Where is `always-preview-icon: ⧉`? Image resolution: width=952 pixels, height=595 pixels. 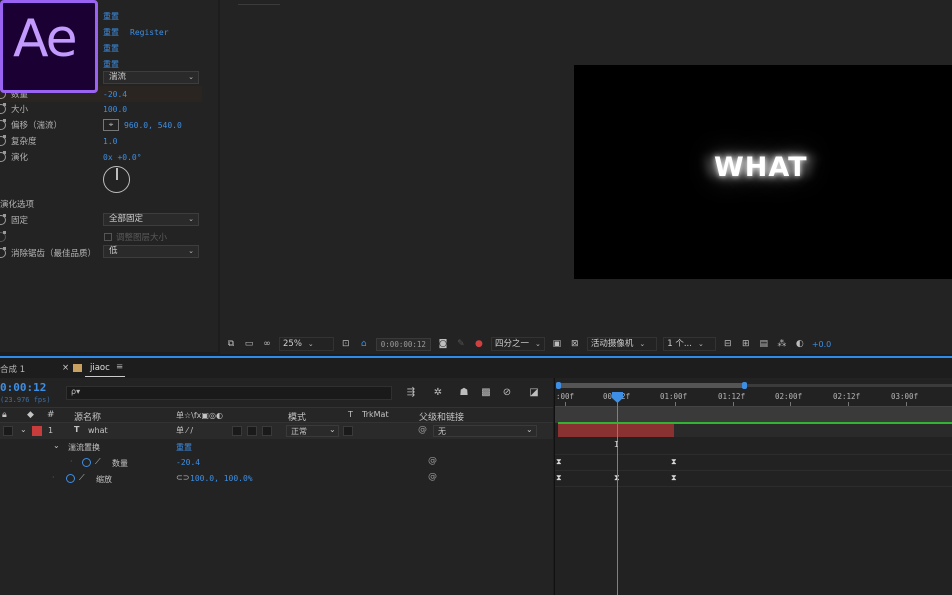 always-preview-icon: ⧉ is located at coordinates (231, 344).